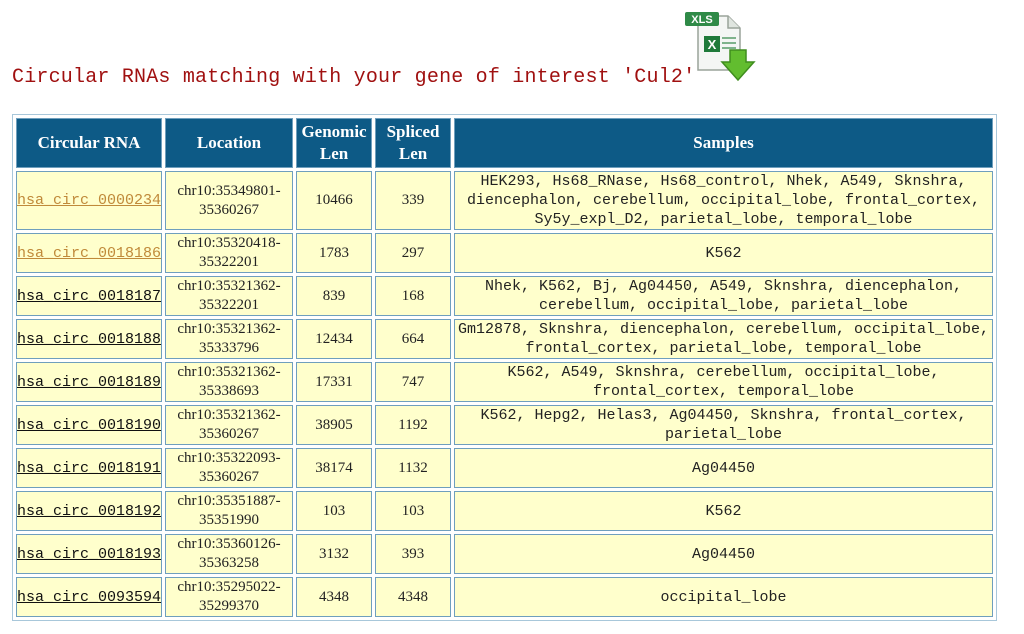 Image resolution: width=1024 pixels, height=634 pixels. What do you see at coordinates (229, 458) in the screenshot?
I see `location-line1: chr10:35322093-` at bounding box center [229, 458].